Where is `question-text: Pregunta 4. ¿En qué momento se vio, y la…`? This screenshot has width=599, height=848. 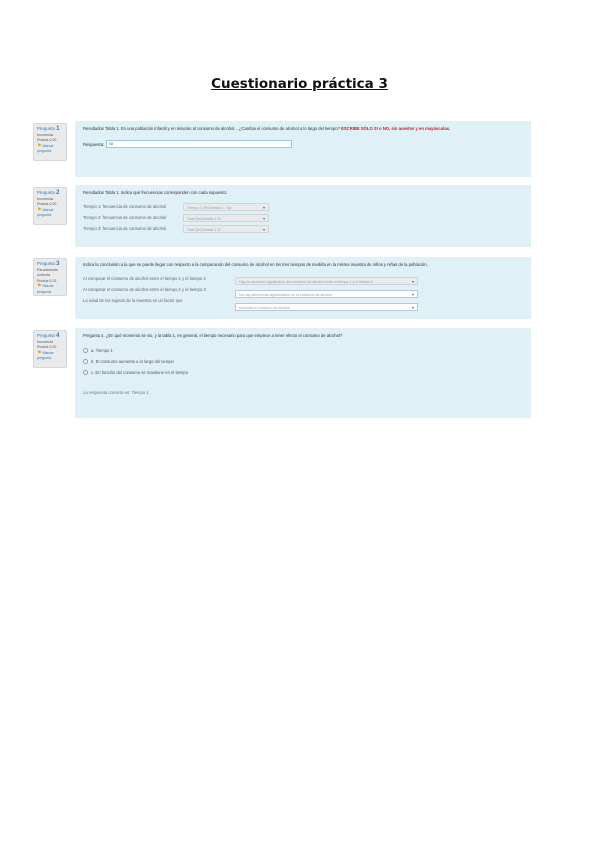 question-text: Pregunta 4. ¿En qué momento se vio, y la… is located at coordinates (213, 335).